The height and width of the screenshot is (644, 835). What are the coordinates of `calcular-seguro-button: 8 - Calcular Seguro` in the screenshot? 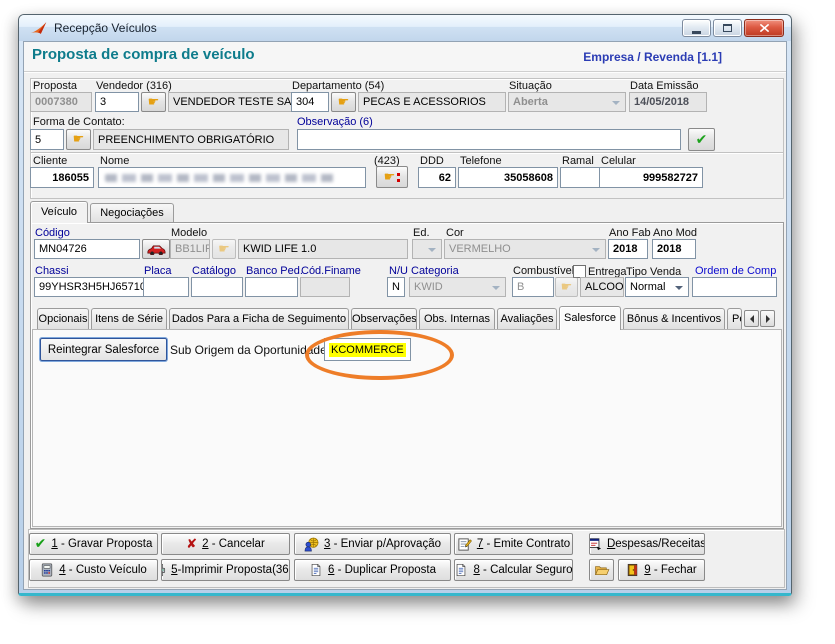 It's located at (513, 570).